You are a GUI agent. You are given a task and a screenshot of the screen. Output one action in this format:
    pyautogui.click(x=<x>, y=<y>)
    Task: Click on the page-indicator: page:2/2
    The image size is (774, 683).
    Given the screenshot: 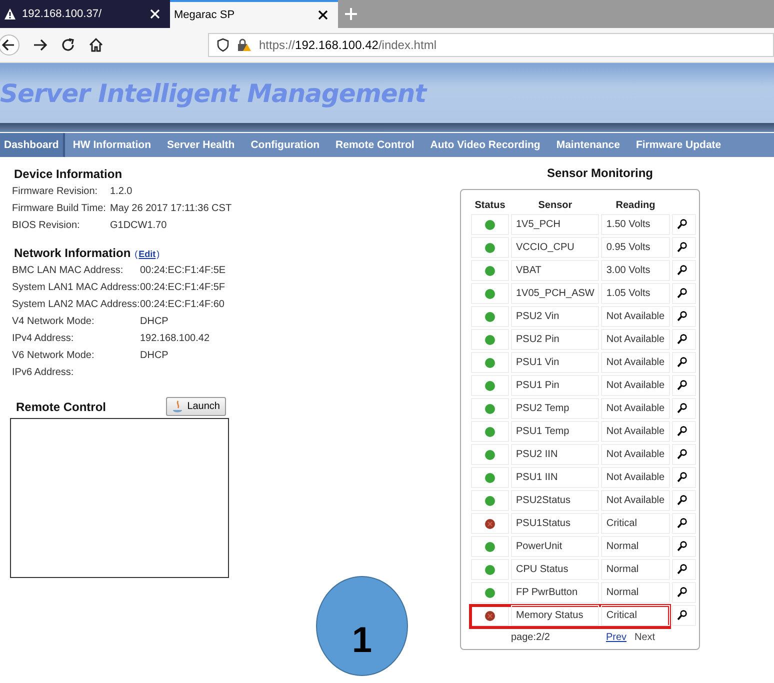 What is the action you would take?
    pyautogui.click(x=530, y=637)
    